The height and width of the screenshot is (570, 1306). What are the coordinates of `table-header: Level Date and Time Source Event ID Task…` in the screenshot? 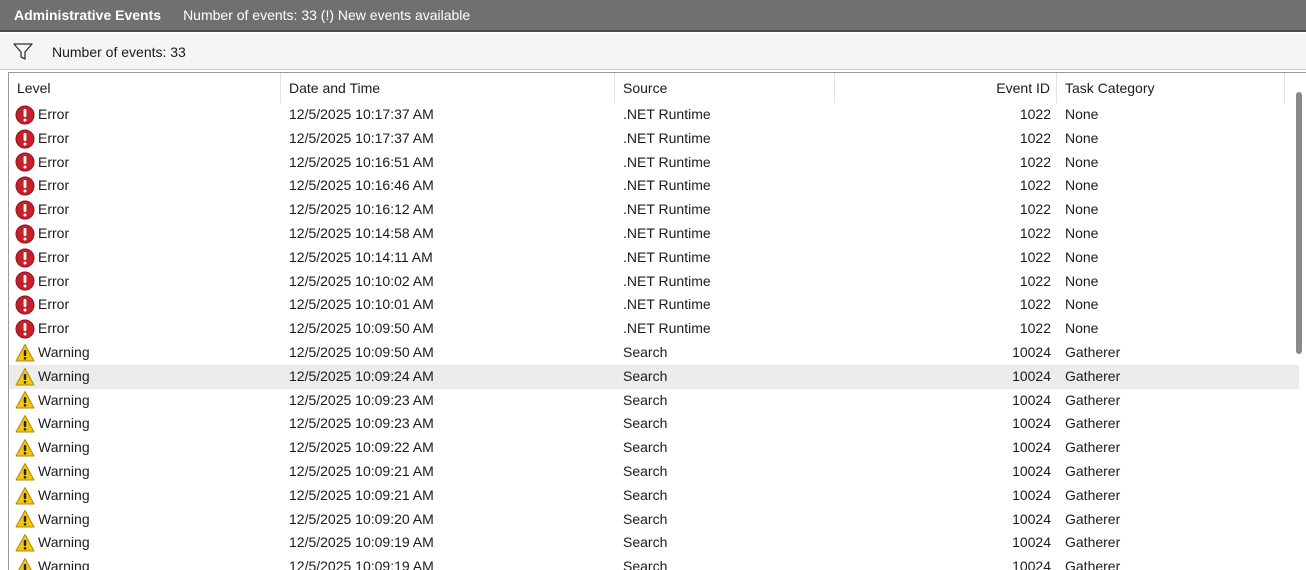 It's located at (654, 88).